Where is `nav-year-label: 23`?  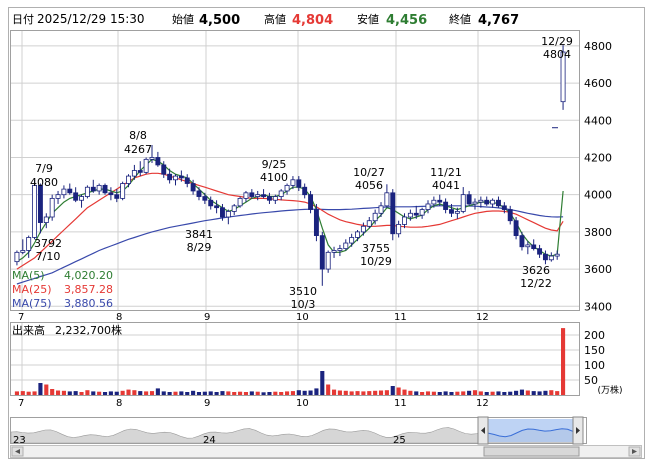 nav-year-label: 23 is located at coordinates (19, 440).